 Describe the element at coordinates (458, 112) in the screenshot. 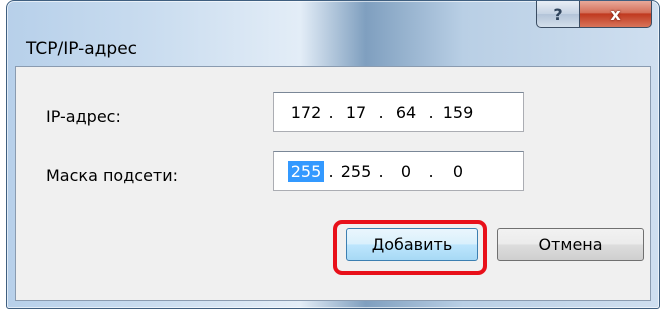

I see `ip-octet-4: 159` at that location.